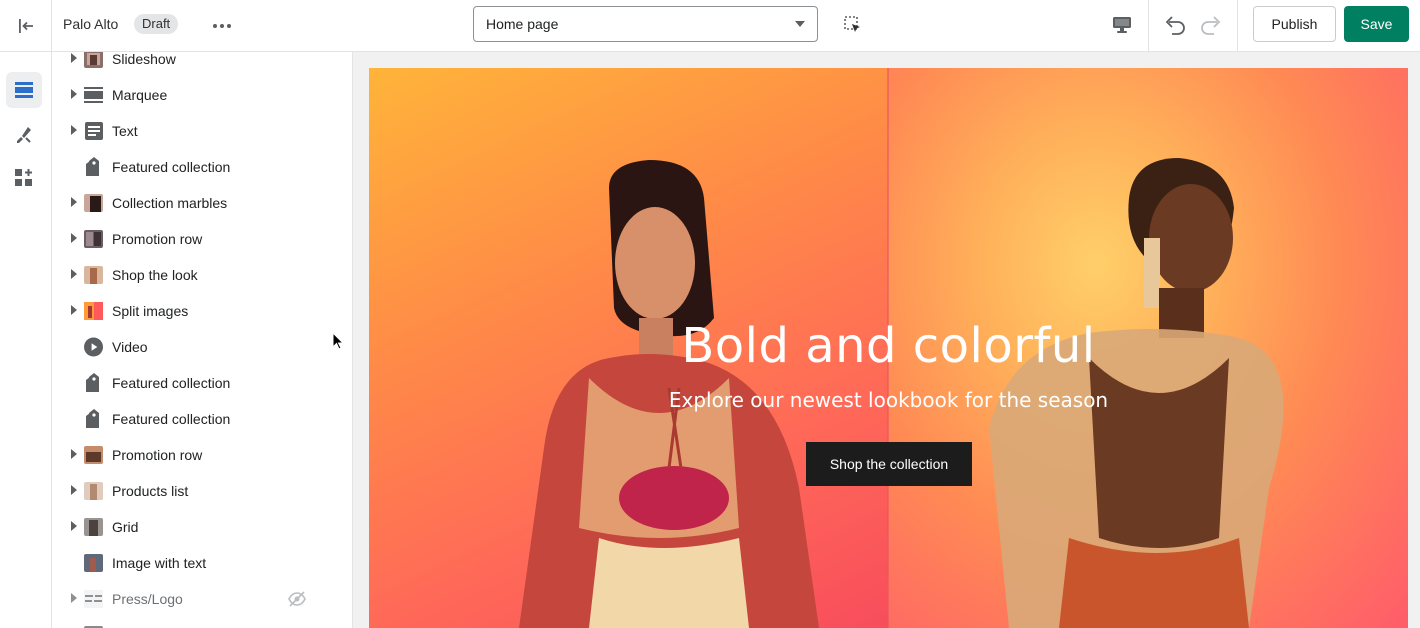 The image size is (1420, 628). Describe the element at coordinates (125, 131) in the screenshot. I see `section-label: Text` at that location.